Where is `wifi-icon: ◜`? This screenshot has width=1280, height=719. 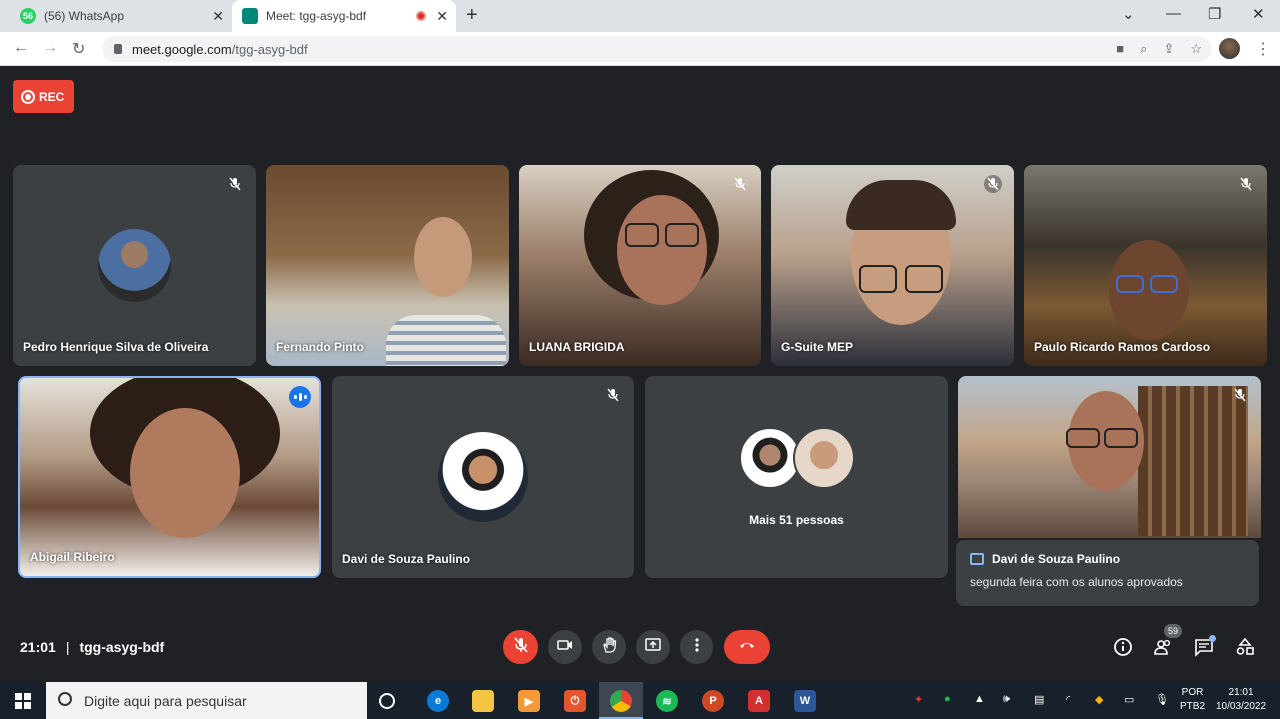
wifi-icon: ◜ is located at coordinates (1068, 699).